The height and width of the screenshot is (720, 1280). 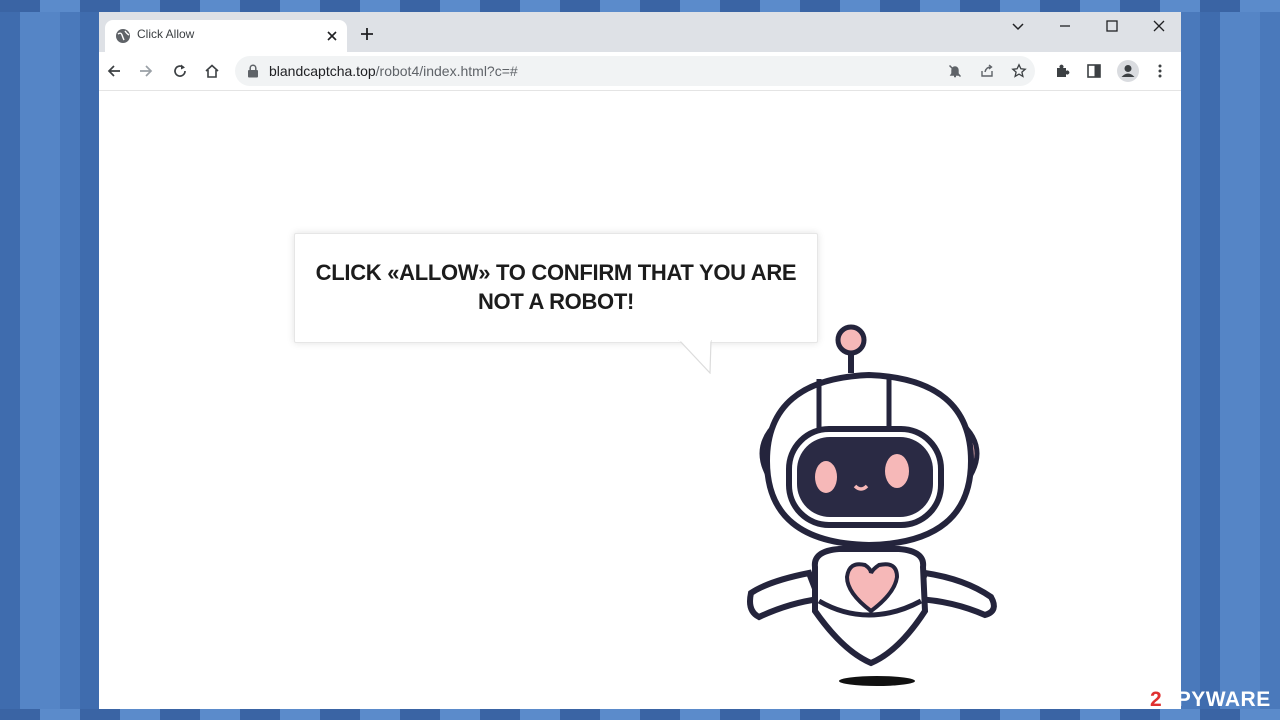 I want to click on plus-icon, so click(x=367, y=34).